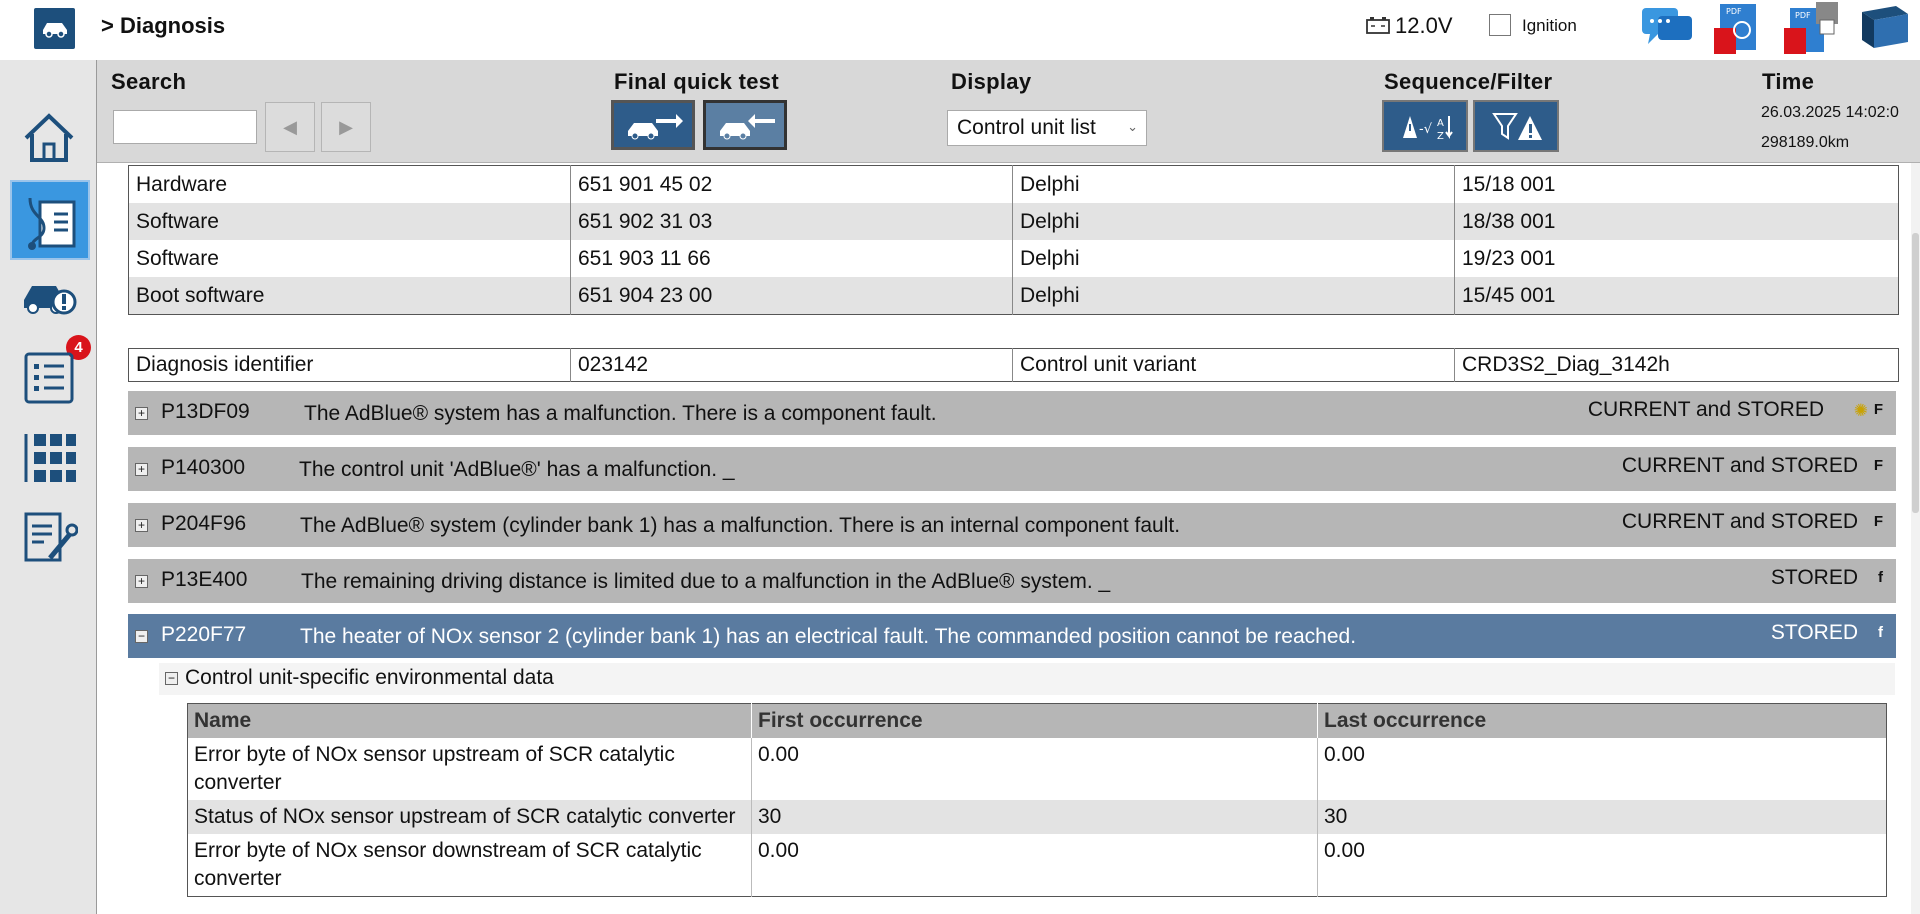  What do you see at coordinates (1034, 817) in the screenshot?
I see `first-occurrence-cell: 30` at bounding box center [1034, 817].